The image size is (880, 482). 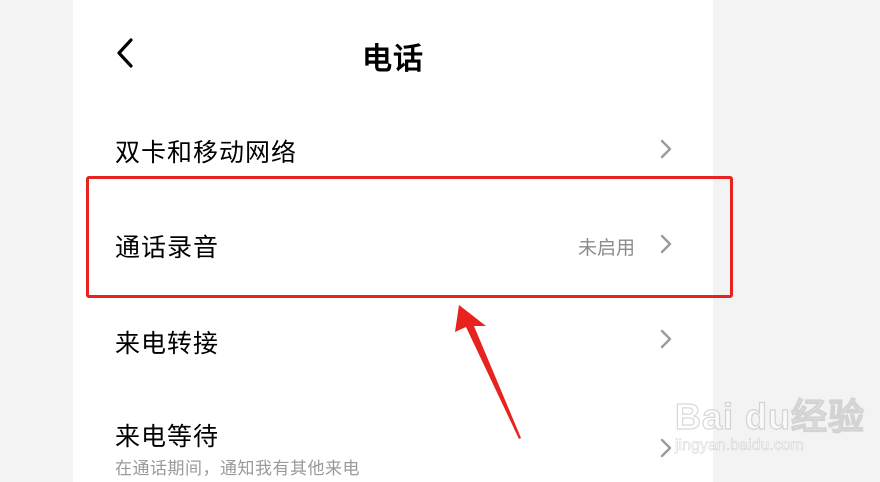 I want to click on setting-status: 未启用, so click(x=606, y=248).